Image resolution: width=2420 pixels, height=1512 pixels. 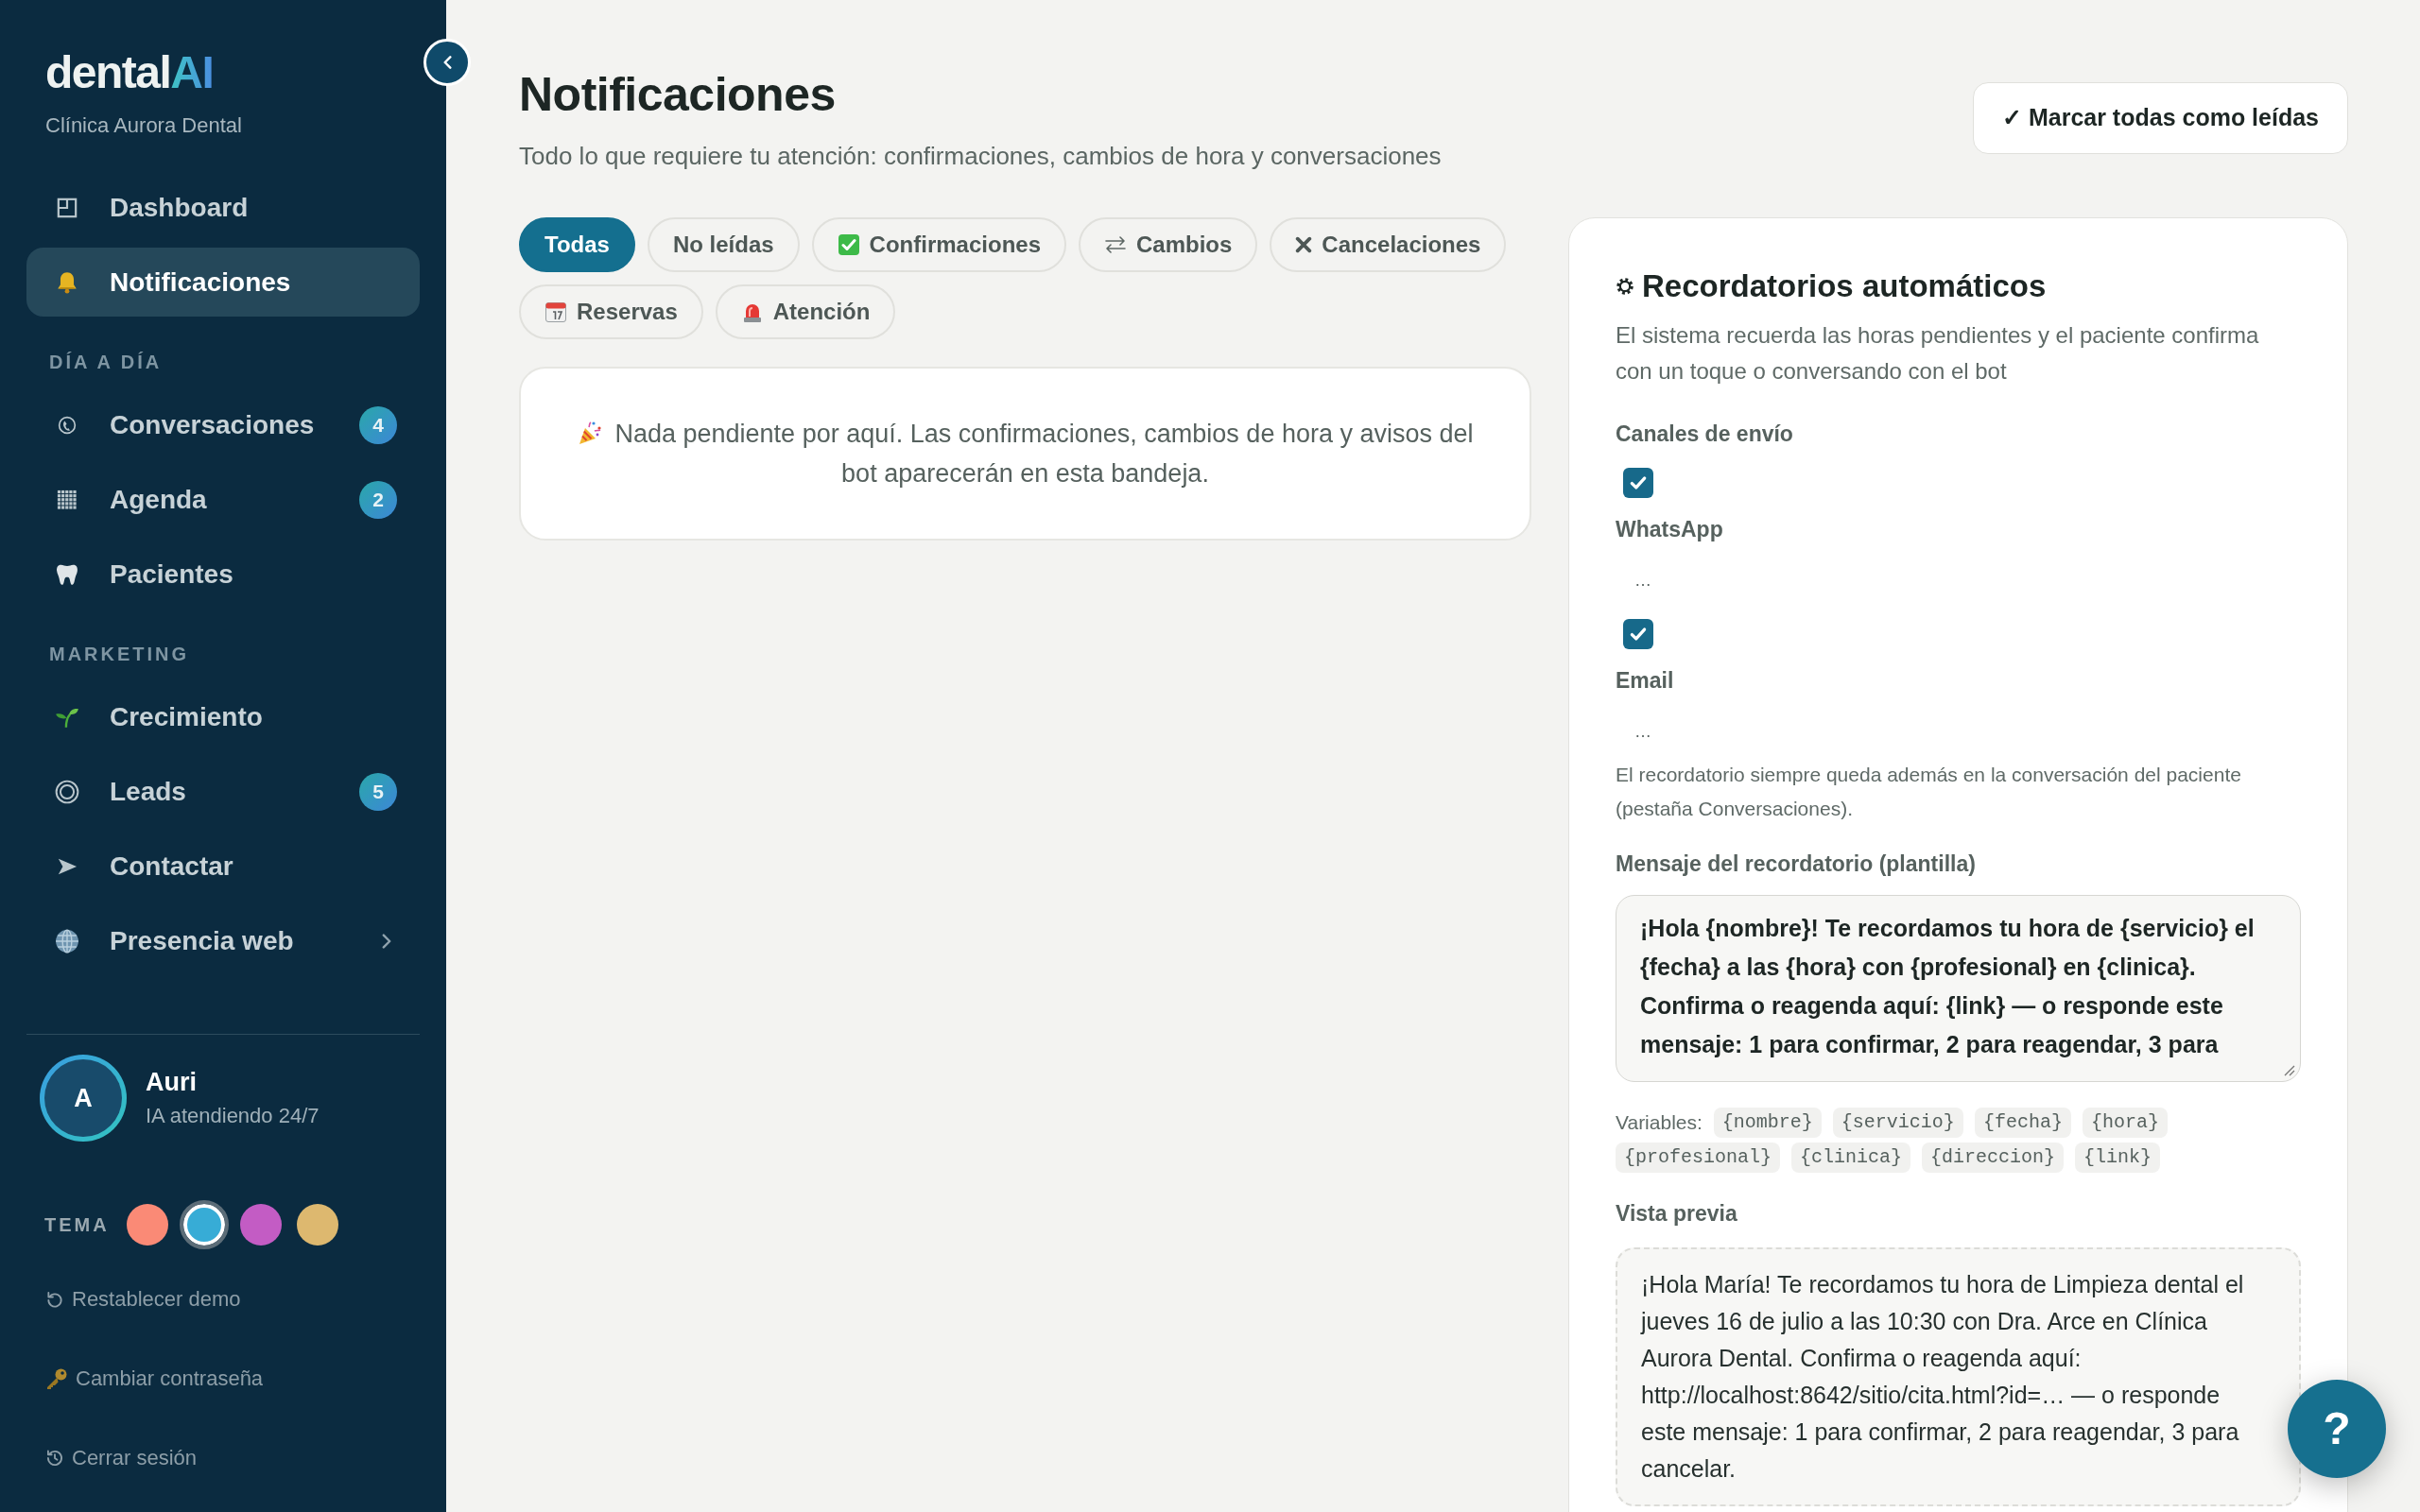 What do you see at coordinates (1659, 1122) in the screenshot?
I see `variables-label: Variables:` at bounding box center [1659, 1122].